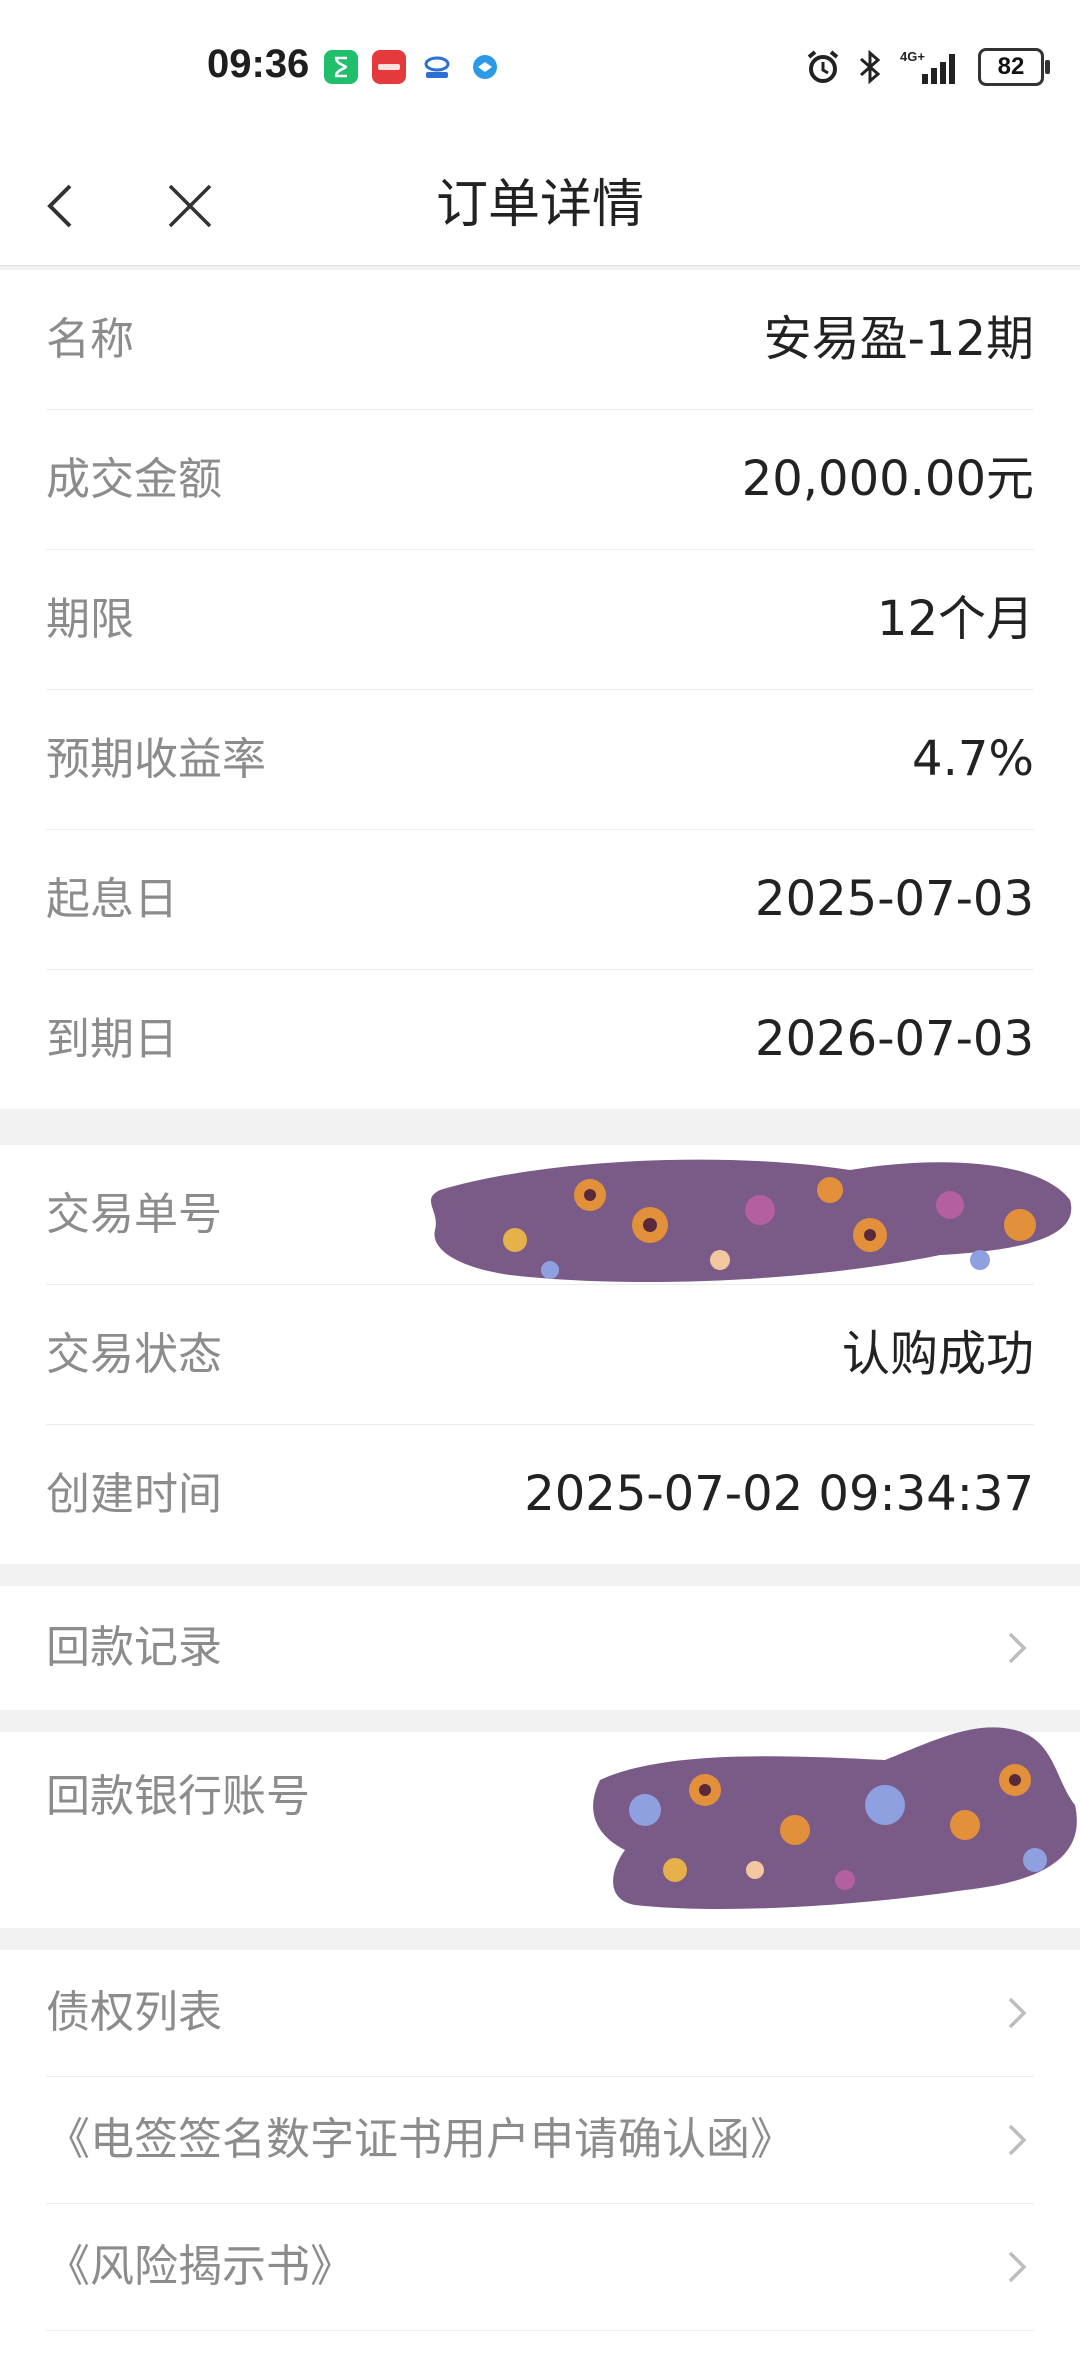 This screenshot has height=2376, width=1080. What do you see at coordinates (540, 620) in the screenshot?
I see `detail-row-term: 期限 12个月` at bounding box center [540, 620].